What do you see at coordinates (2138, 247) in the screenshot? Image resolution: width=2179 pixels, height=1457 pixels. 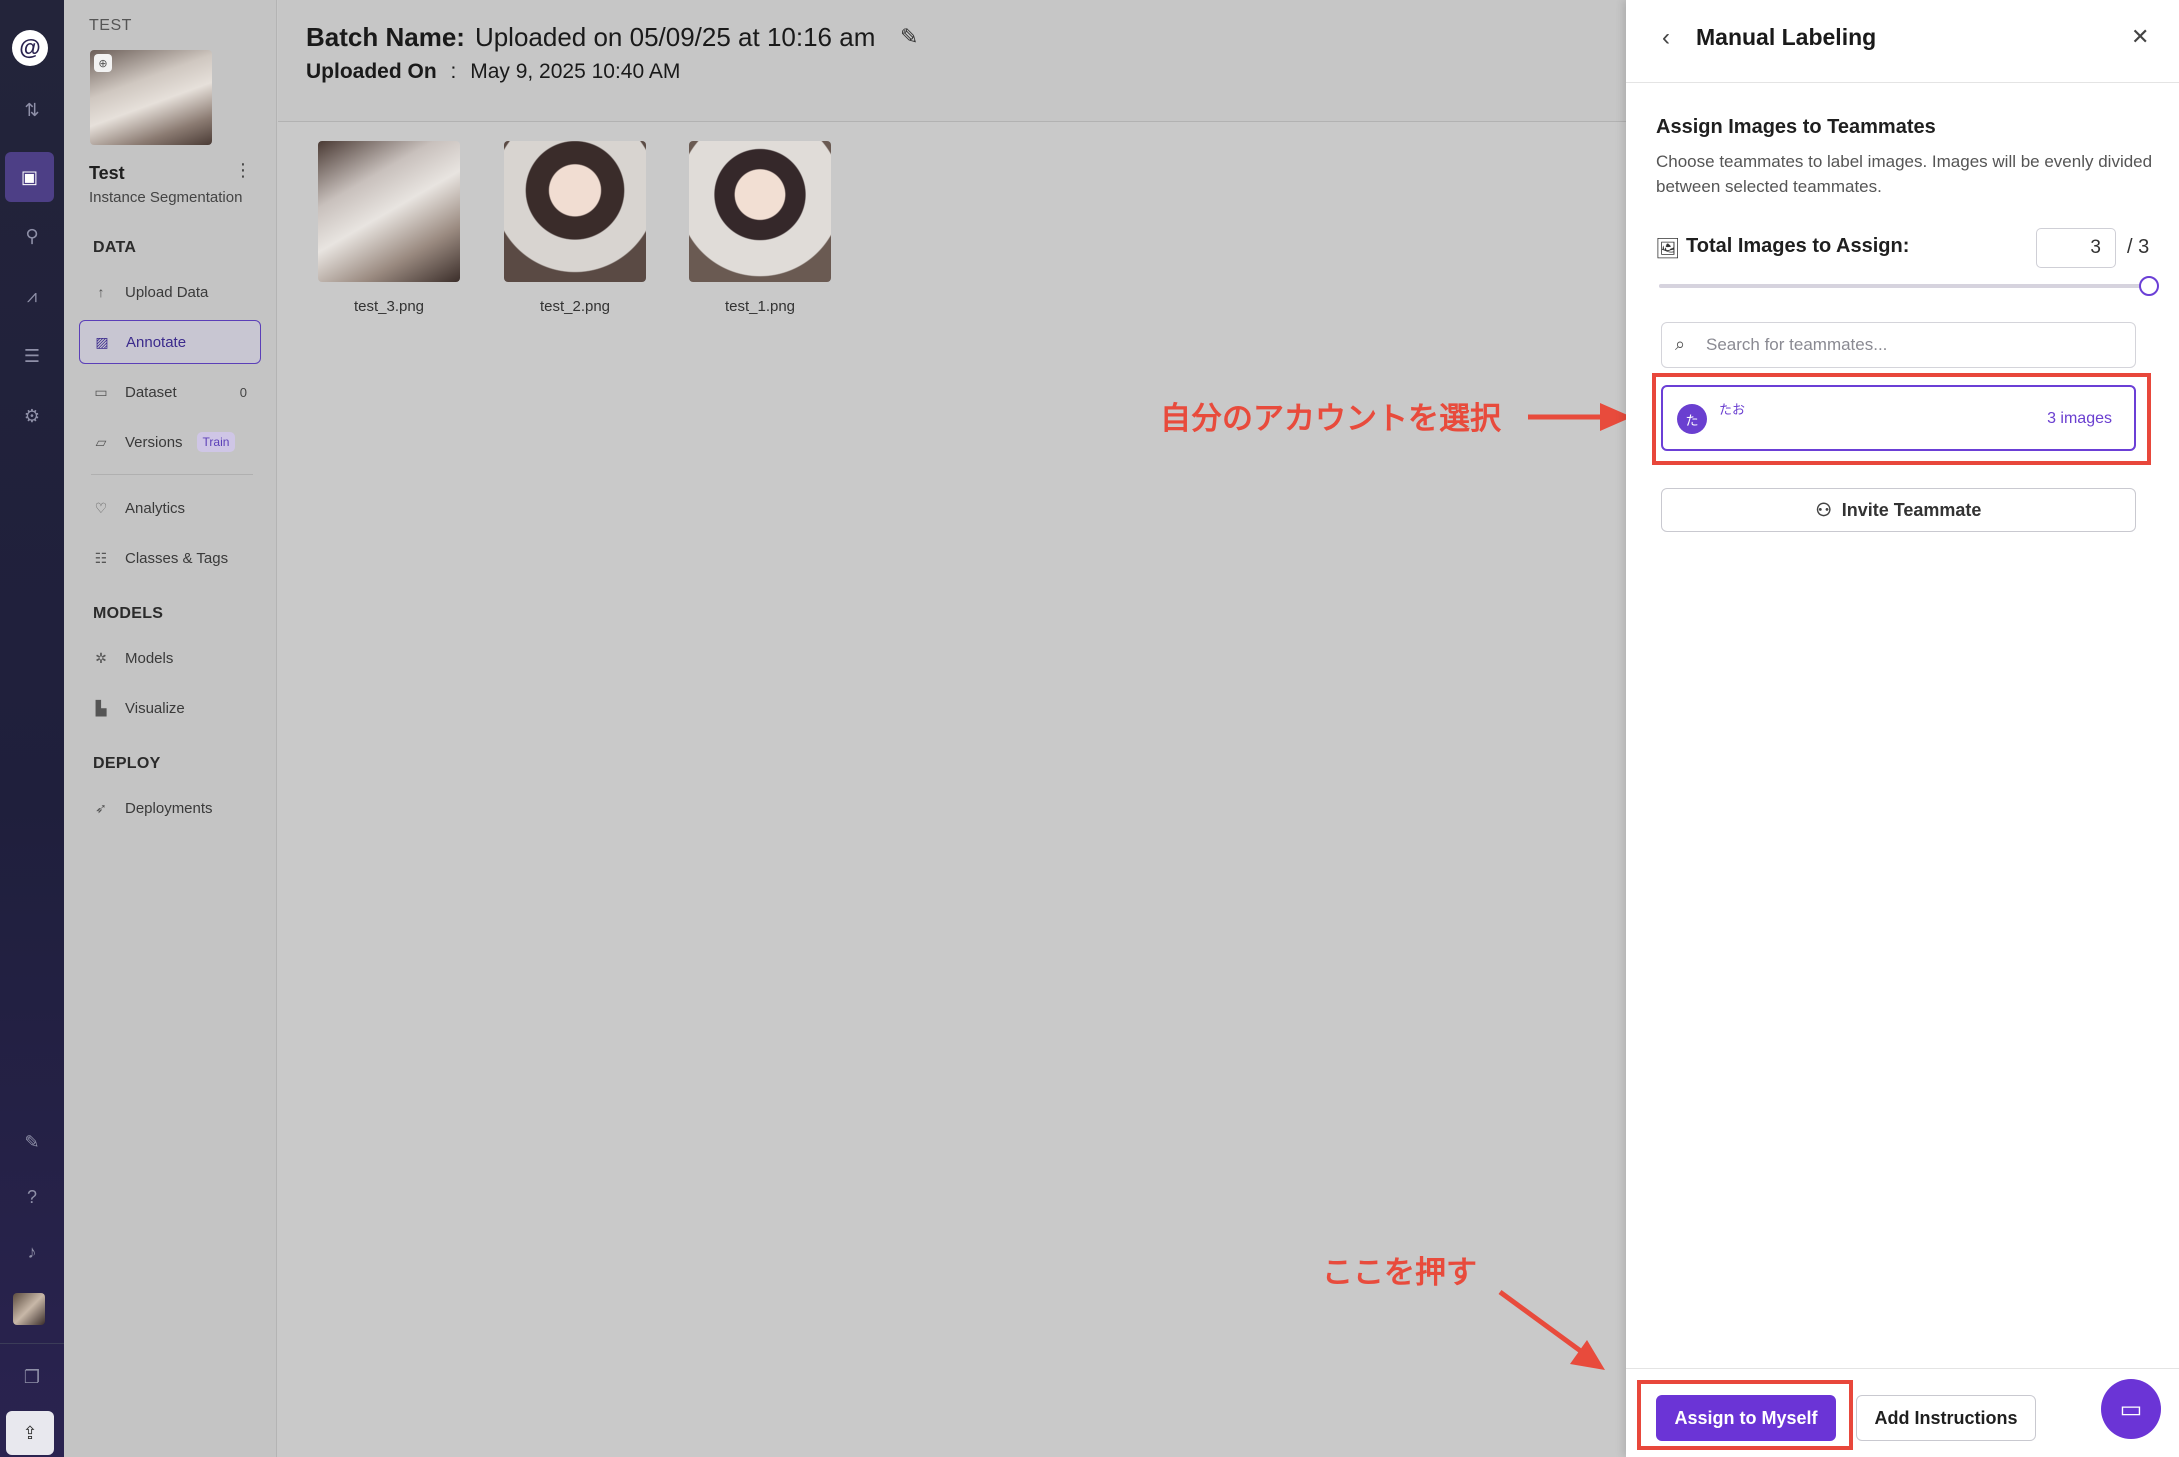 I see `total-images-max: / 3` at bounding box center [2138, 247].